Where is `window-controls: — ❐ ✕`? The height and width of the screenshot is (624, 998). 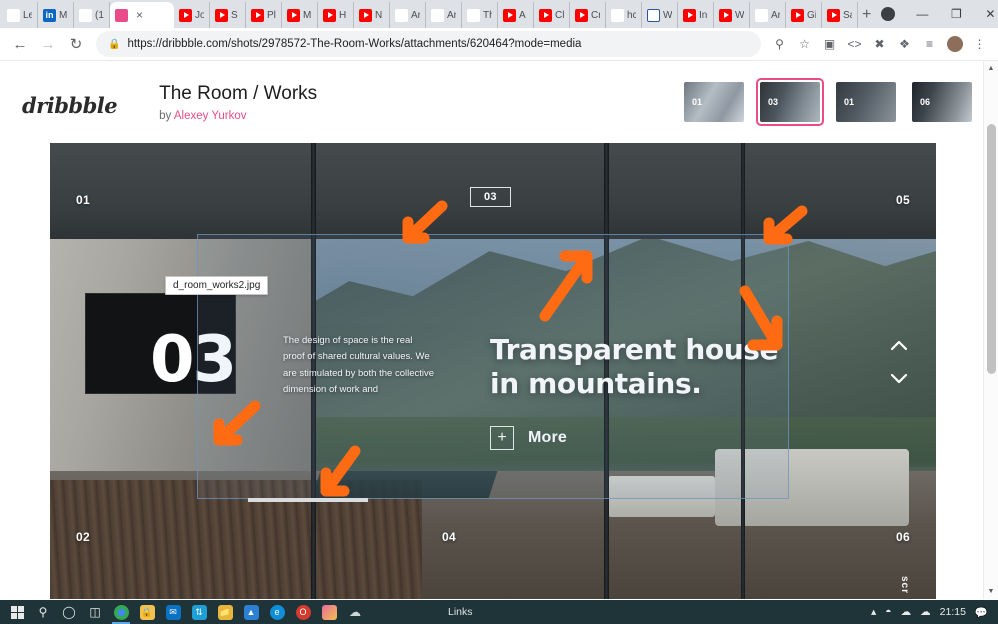
window-controls: — ❐ ✕ is located at coordinates (934, 14).